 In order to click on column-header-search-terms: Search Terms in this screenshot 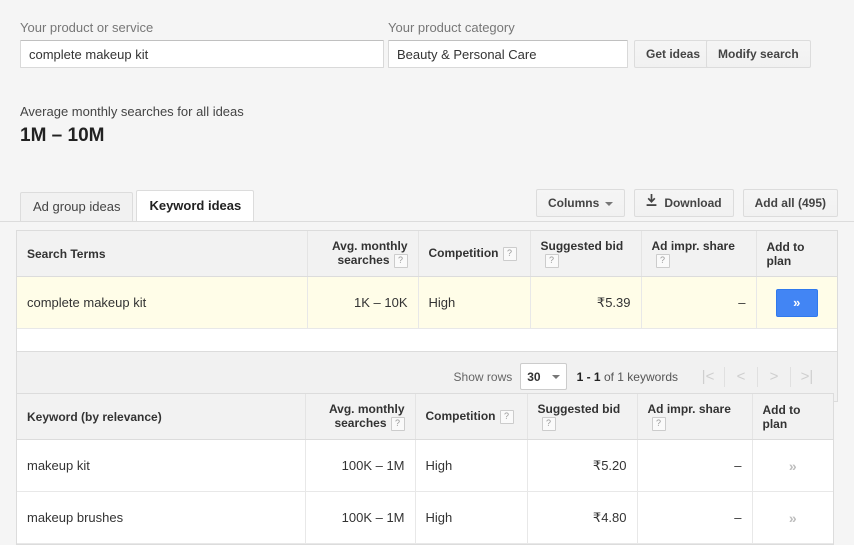, I will do `click(162, 254)`.